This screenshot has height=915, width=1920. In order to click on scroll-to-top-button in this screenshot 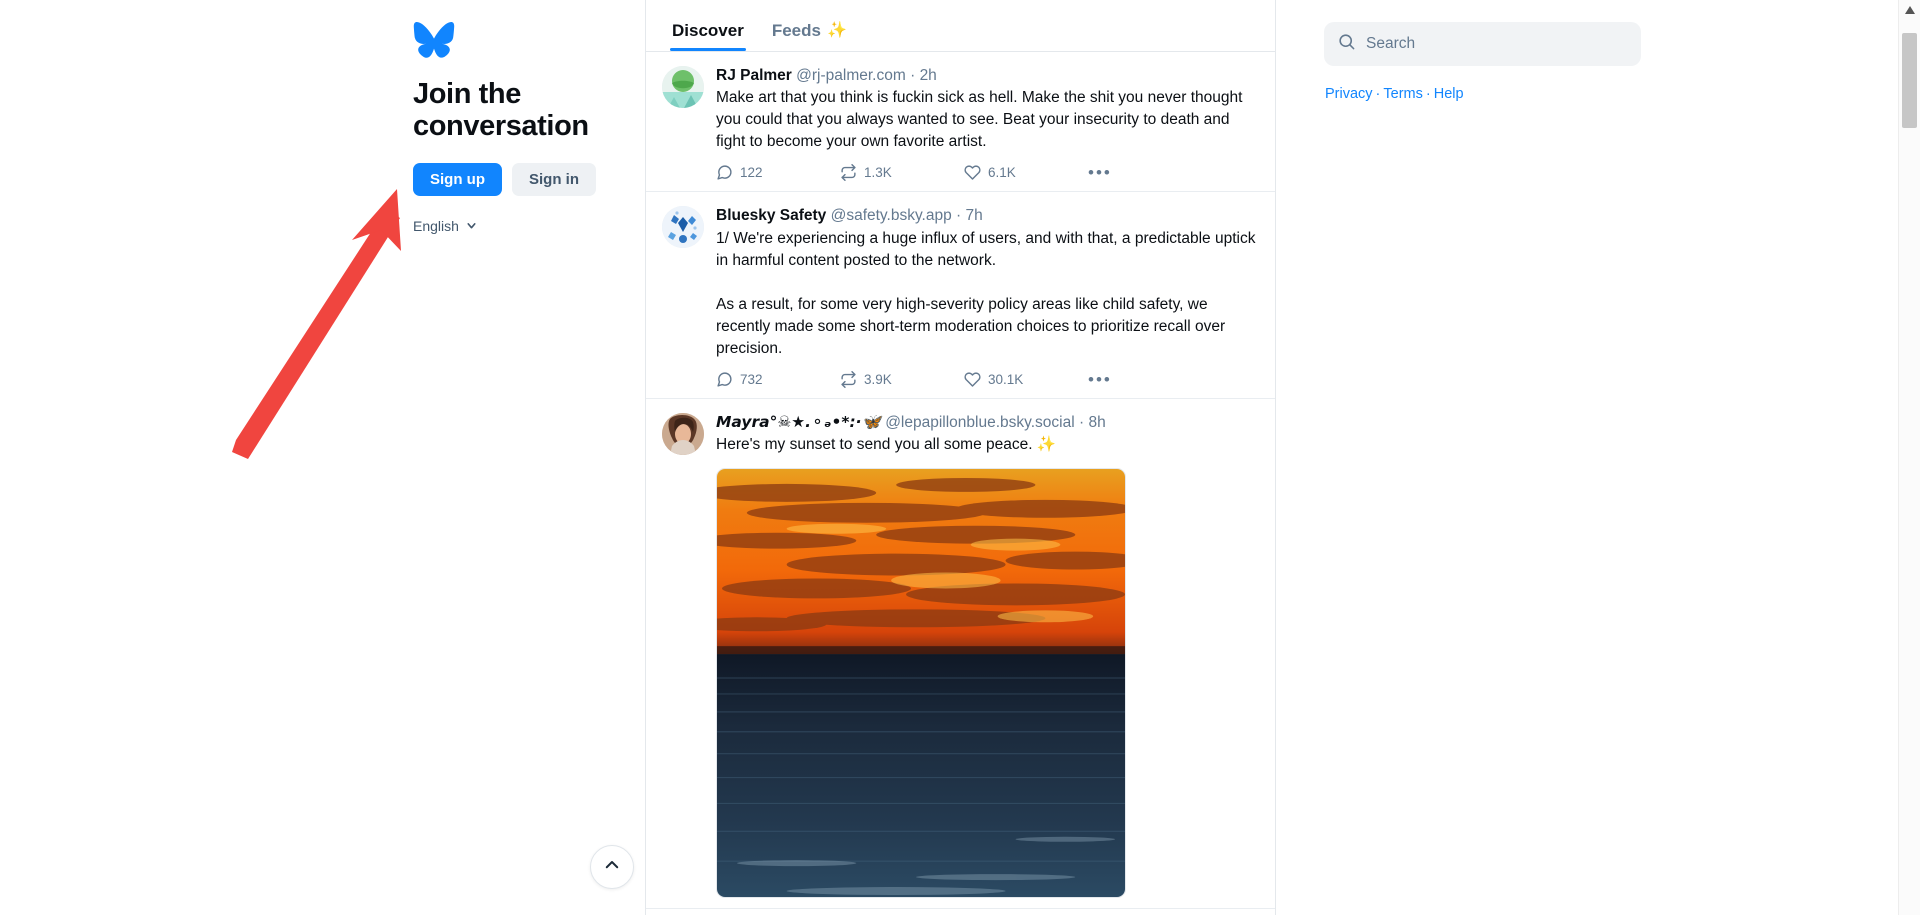, I will do `click(612, 867)`.